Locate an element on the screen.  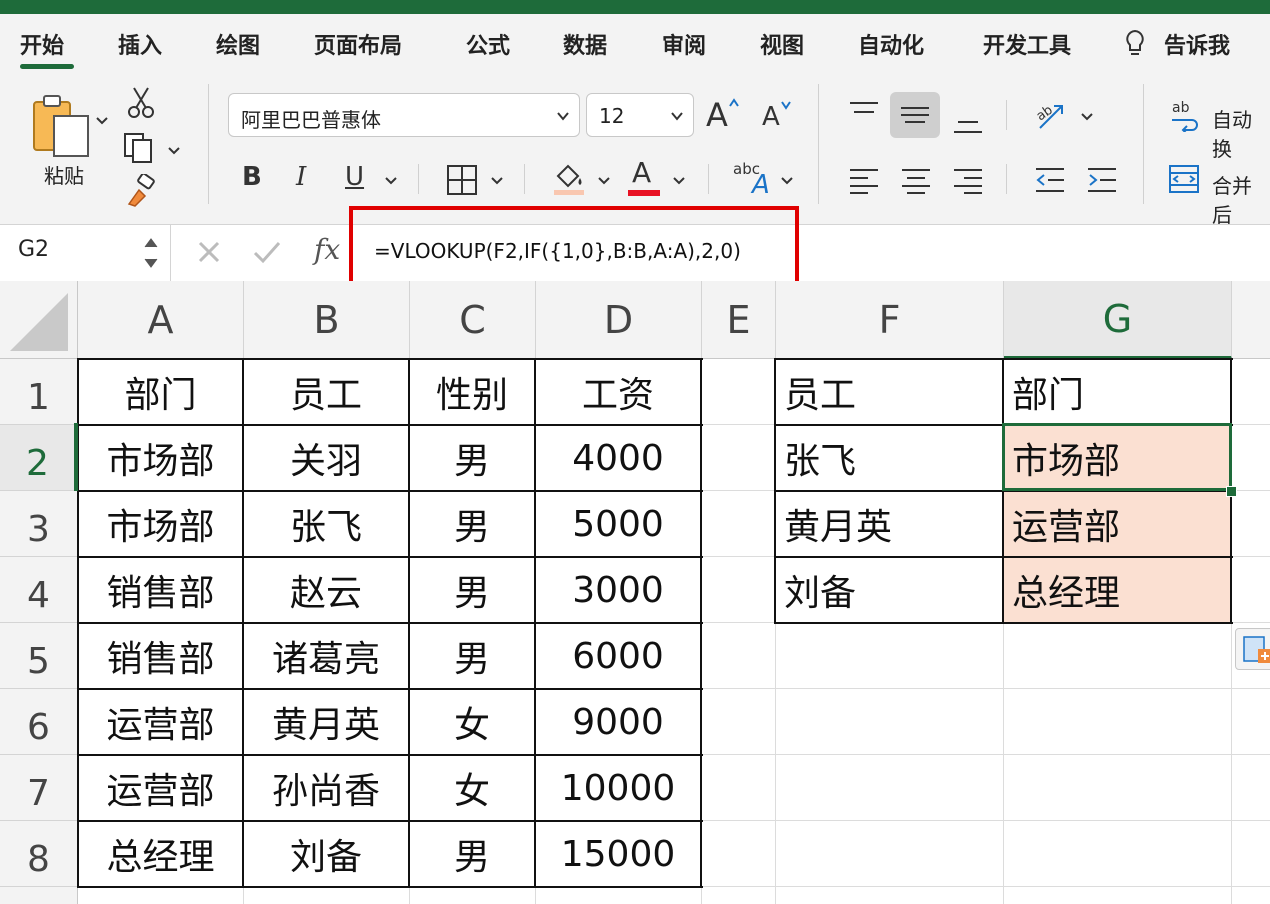
column-header-d: D is located at coordinates (619, 320).